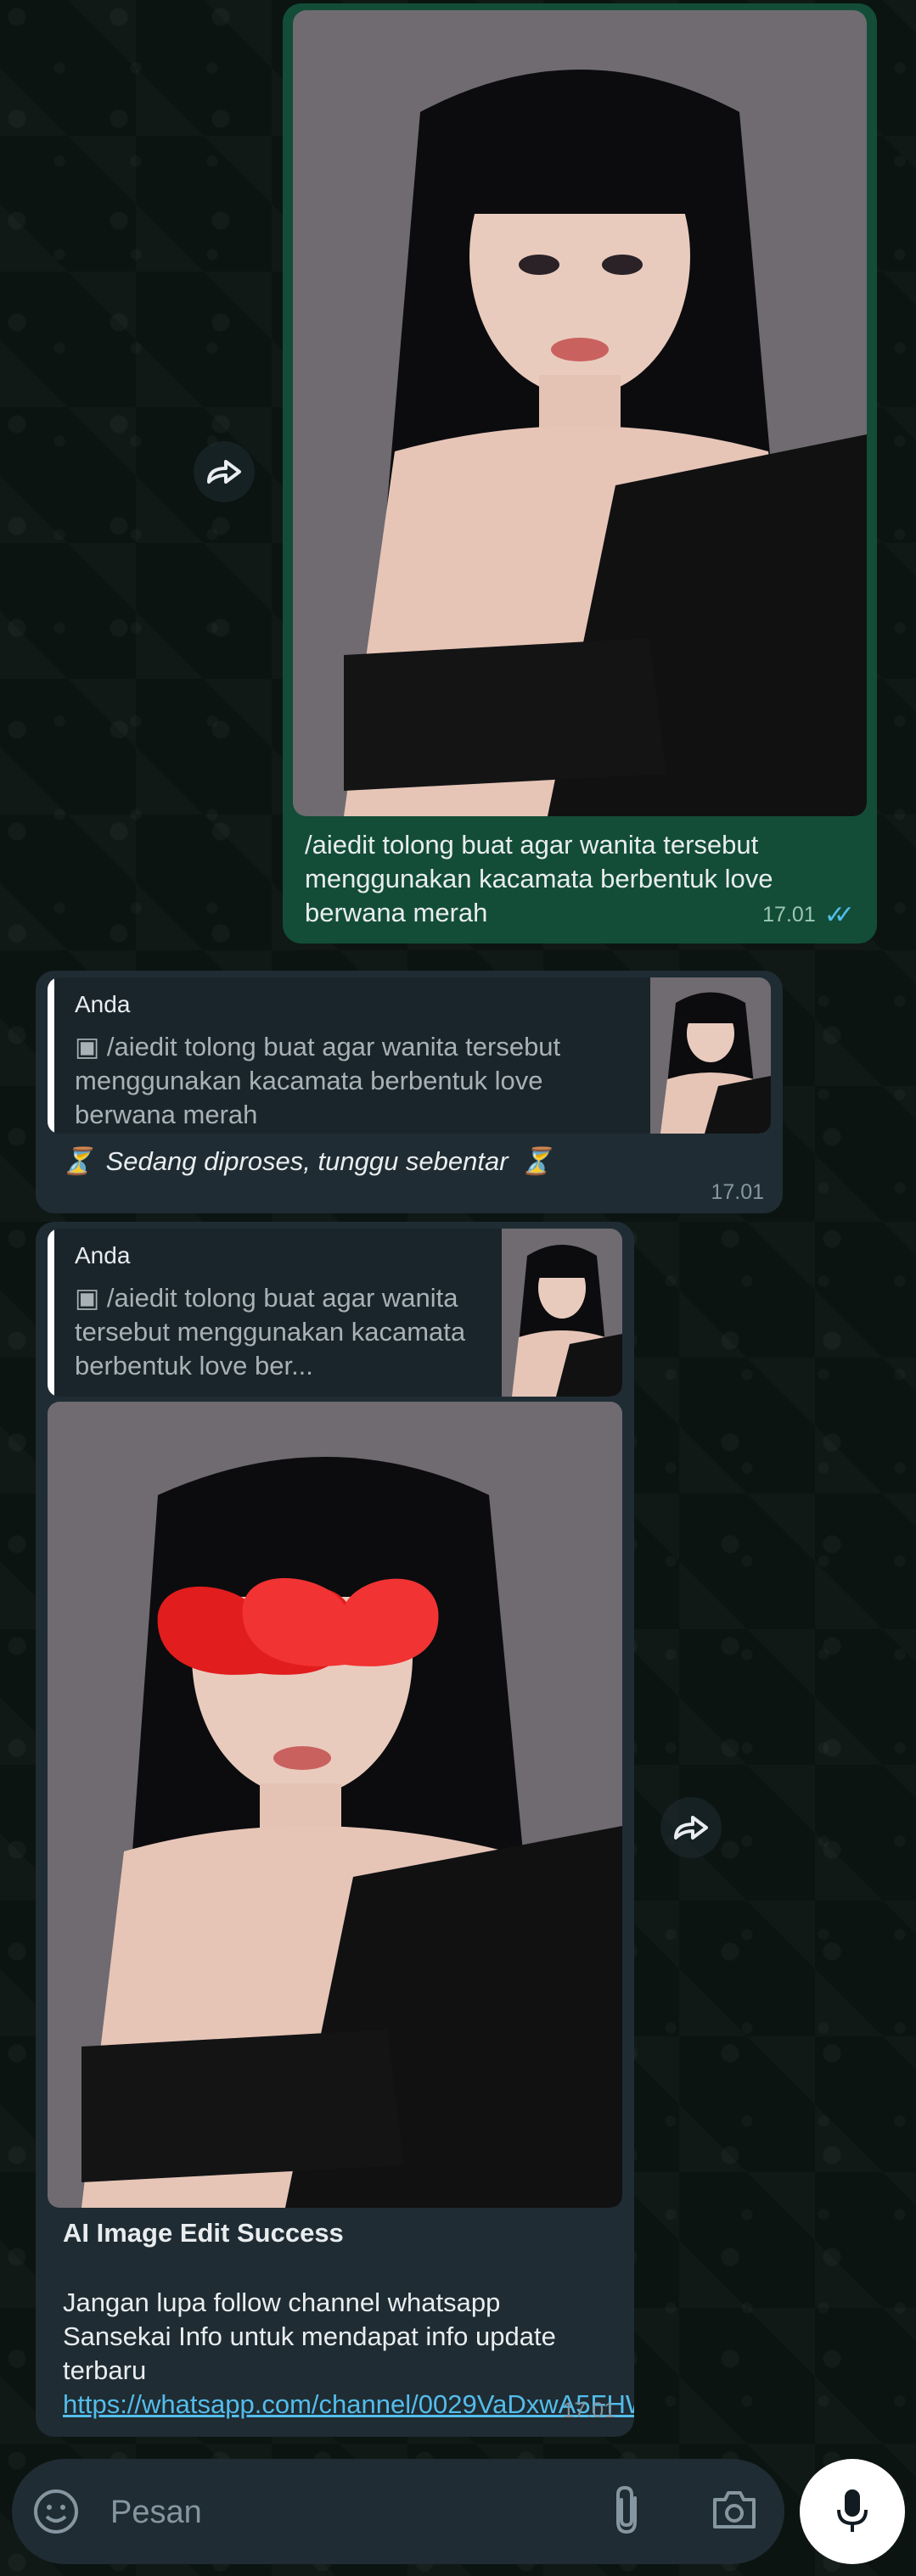  Describe the element at coordinates (398, 2512) in the screenshot. I see `message-composer: Pesan` at that location.